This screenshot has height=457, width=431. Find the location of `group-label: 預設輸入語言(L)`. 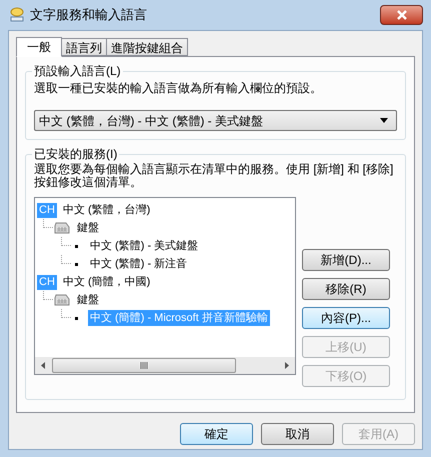

group-label: 預設輸入語言(L) is located at coordinates (77, 71).